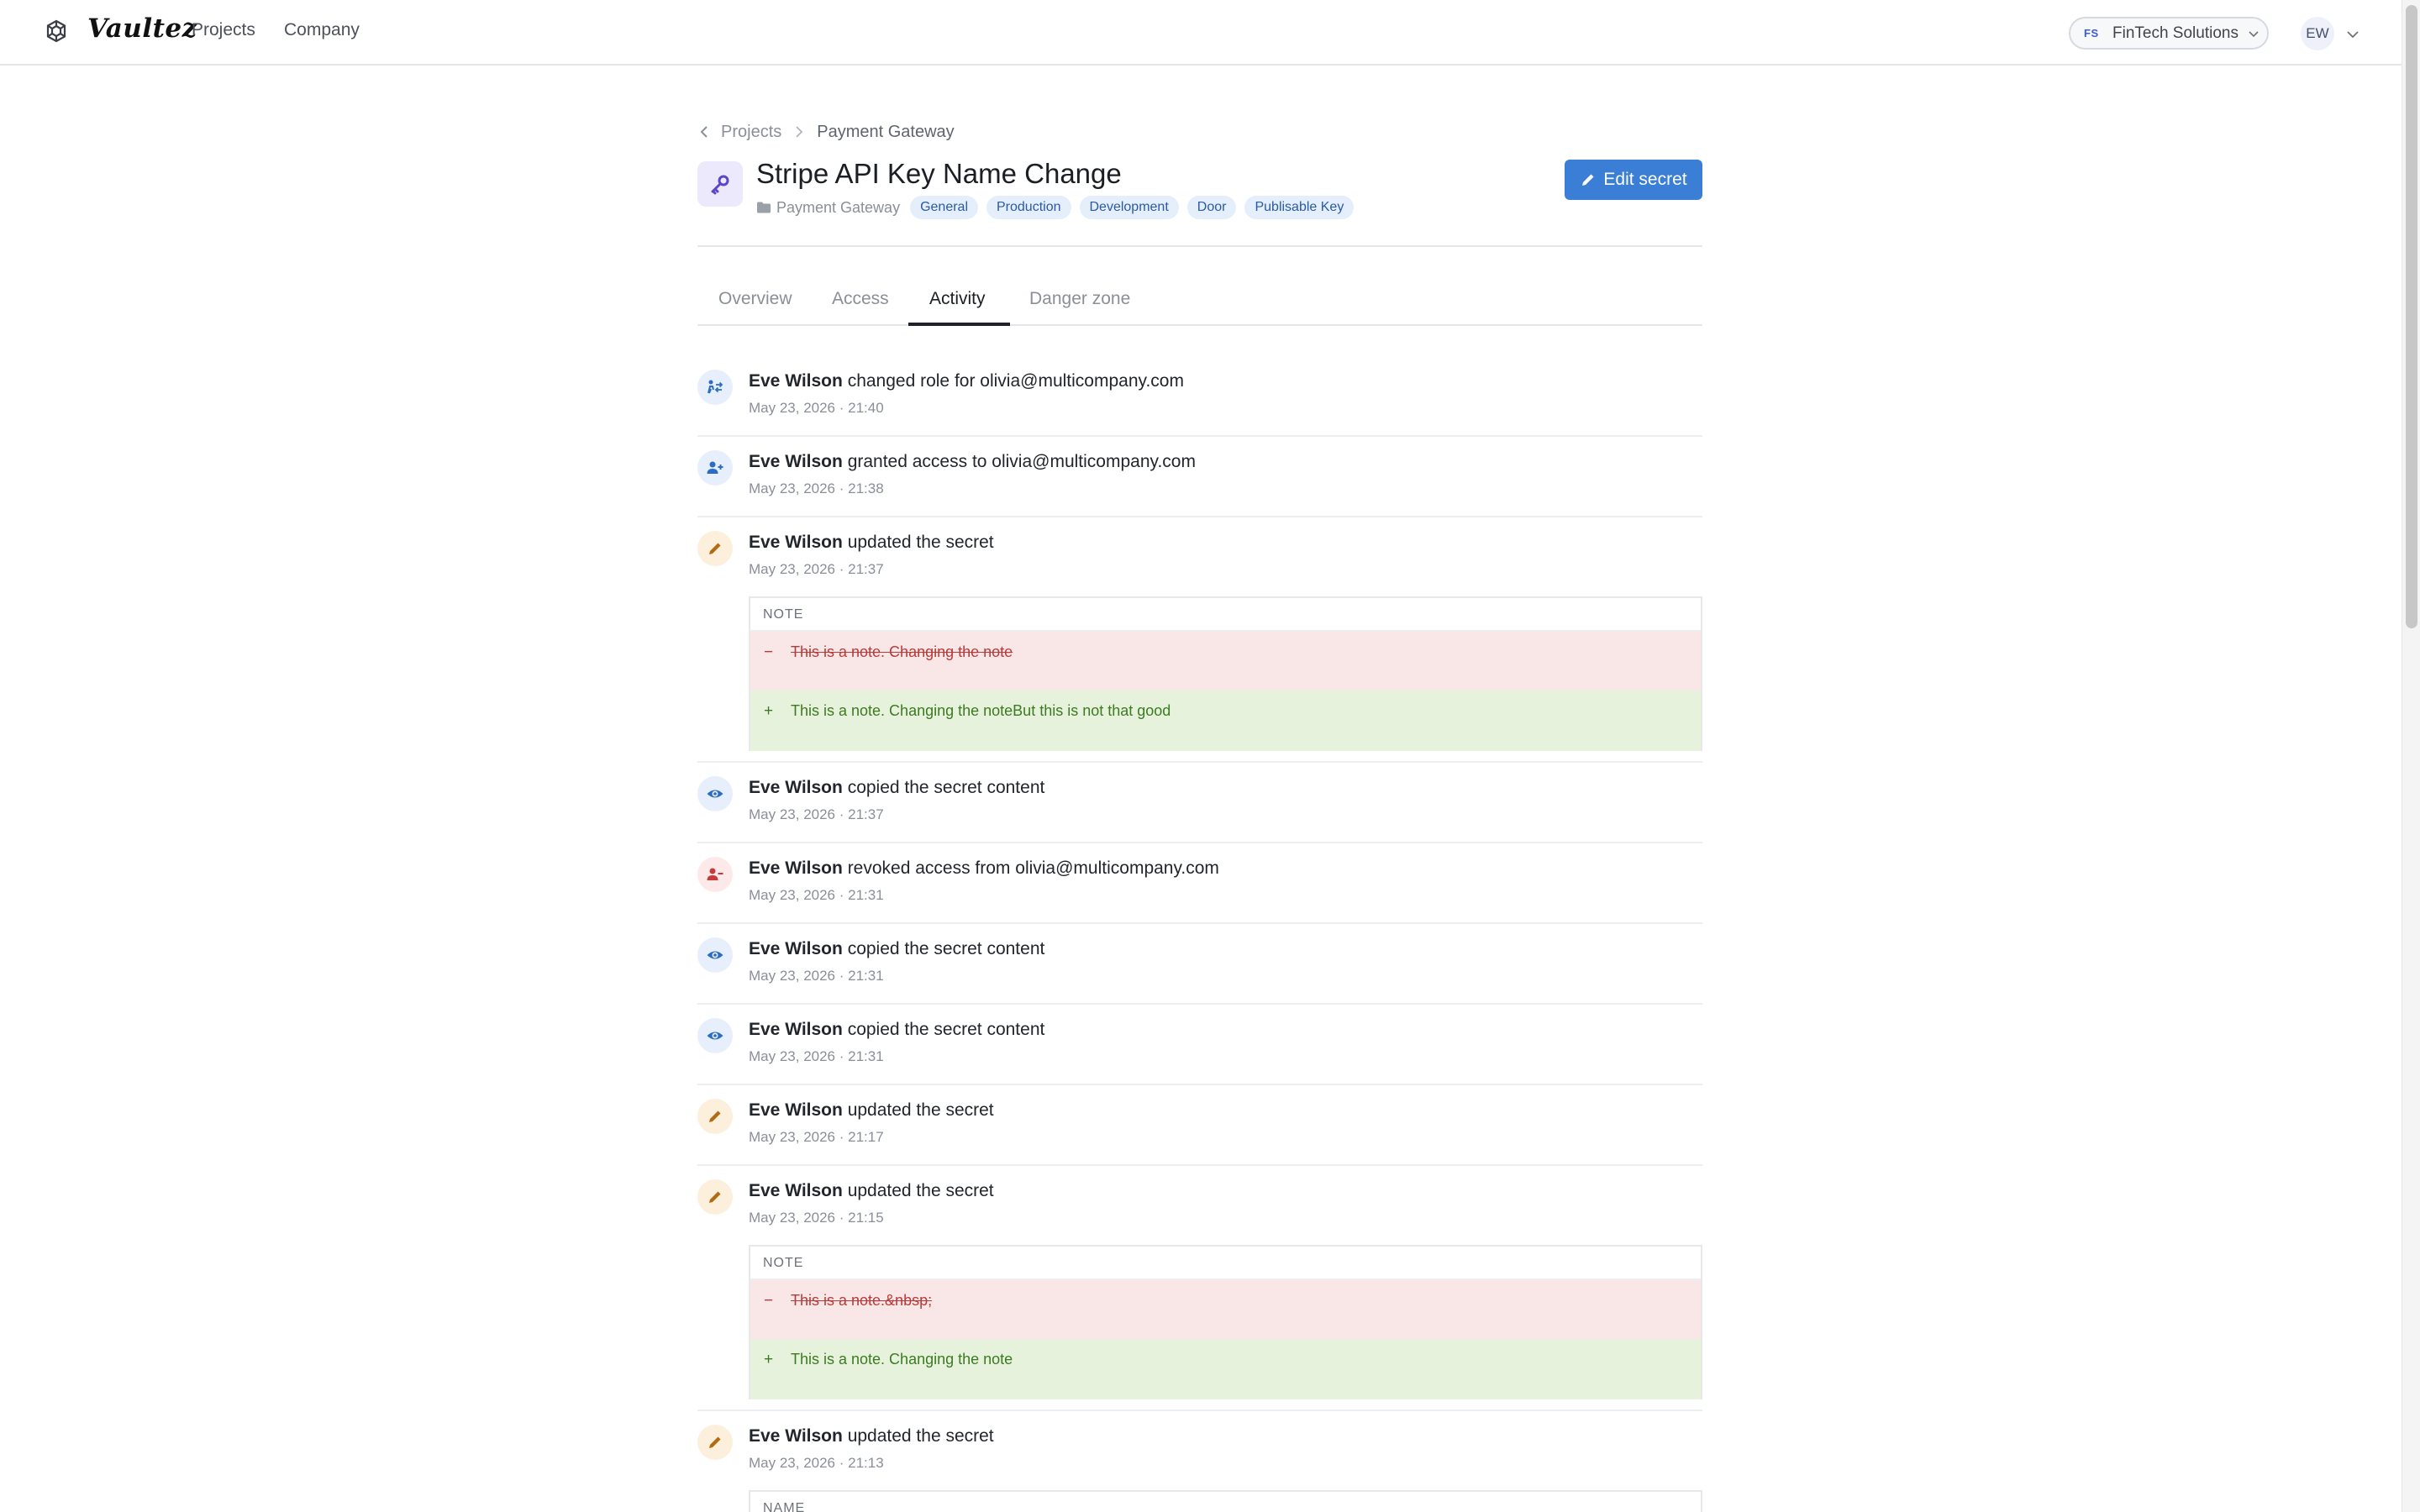 Image resolution: width=2420 pixels, height=1512 pixels. I want to click on active-tab-indicator, so click(959, 324).